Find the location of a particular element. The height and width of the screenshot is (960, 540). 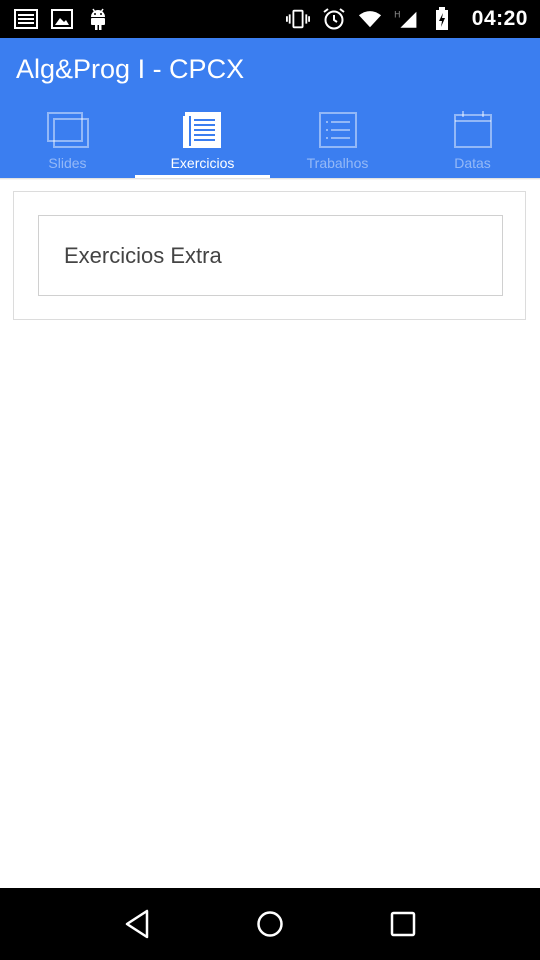

content-card: Exercicios Extra is located at coordinates (269, 255).